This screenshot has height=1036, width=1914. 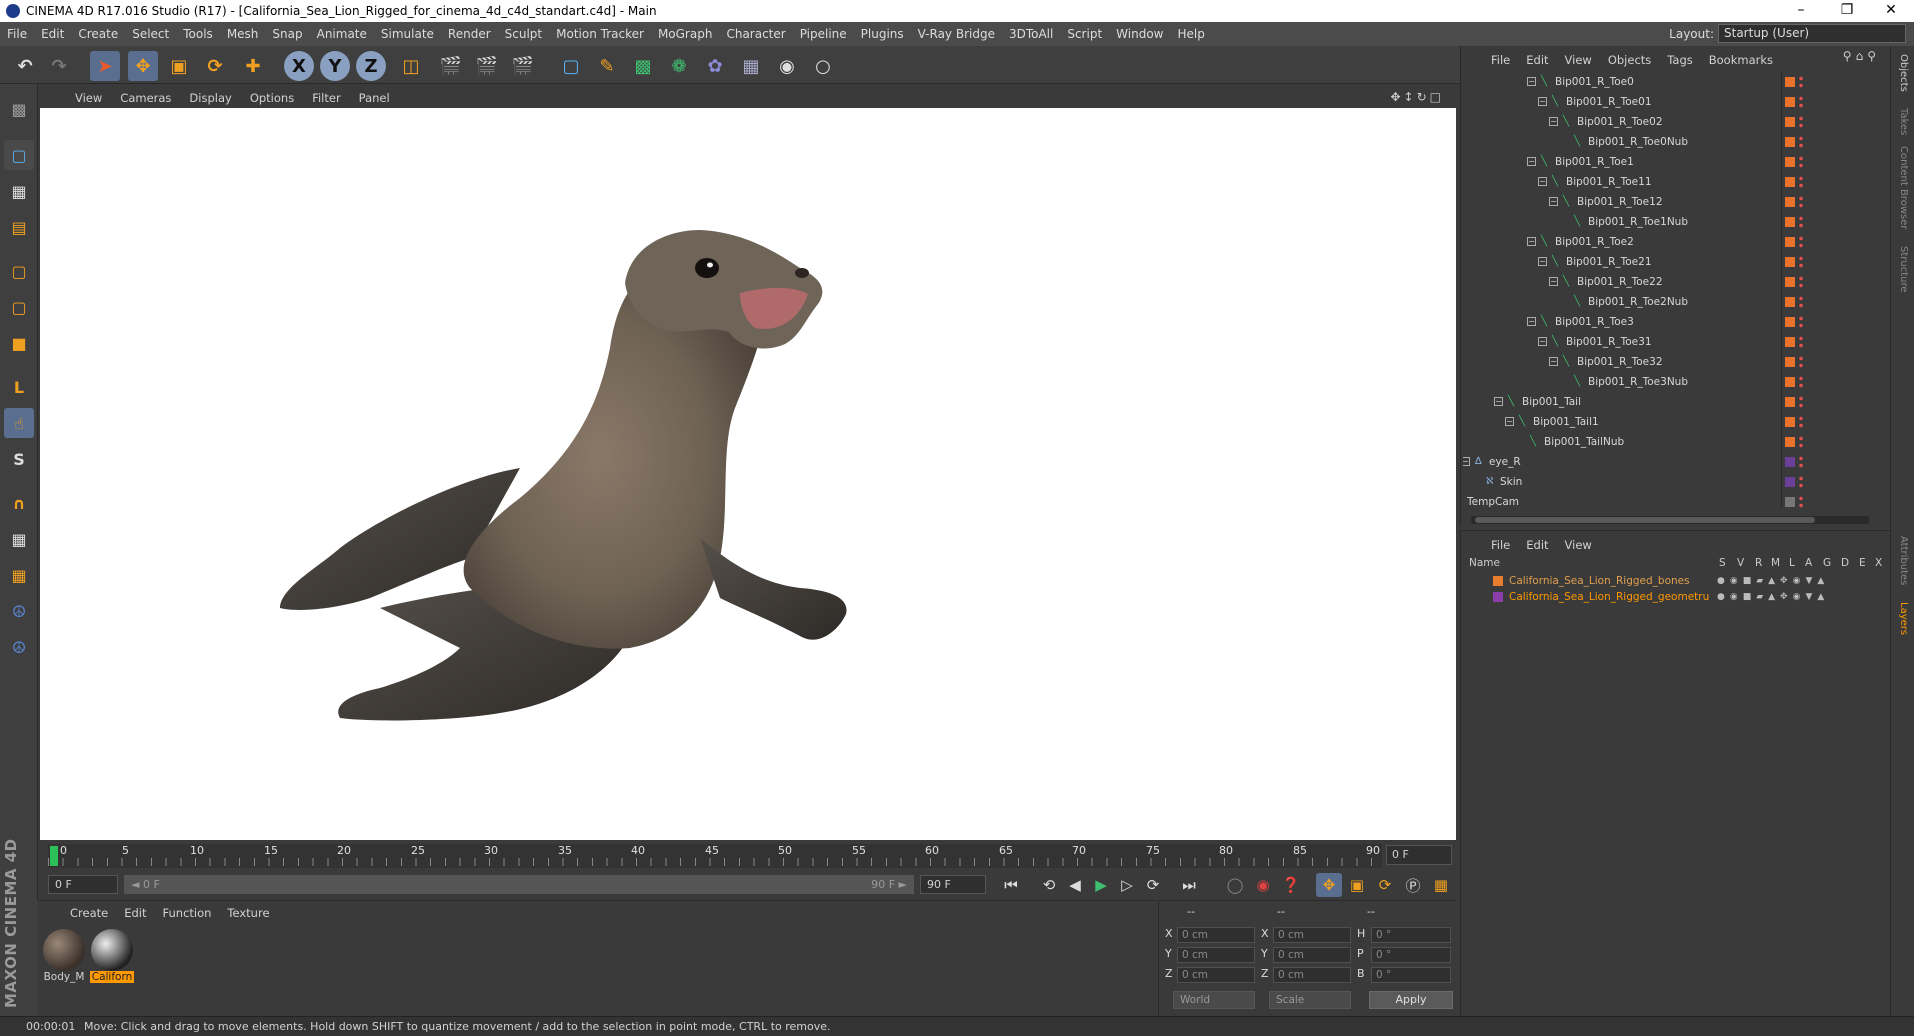 What do you see at coordinates (1190, 34) in the screenshot?
I see `menu-help: Help` at bounding box center [1190, 34].